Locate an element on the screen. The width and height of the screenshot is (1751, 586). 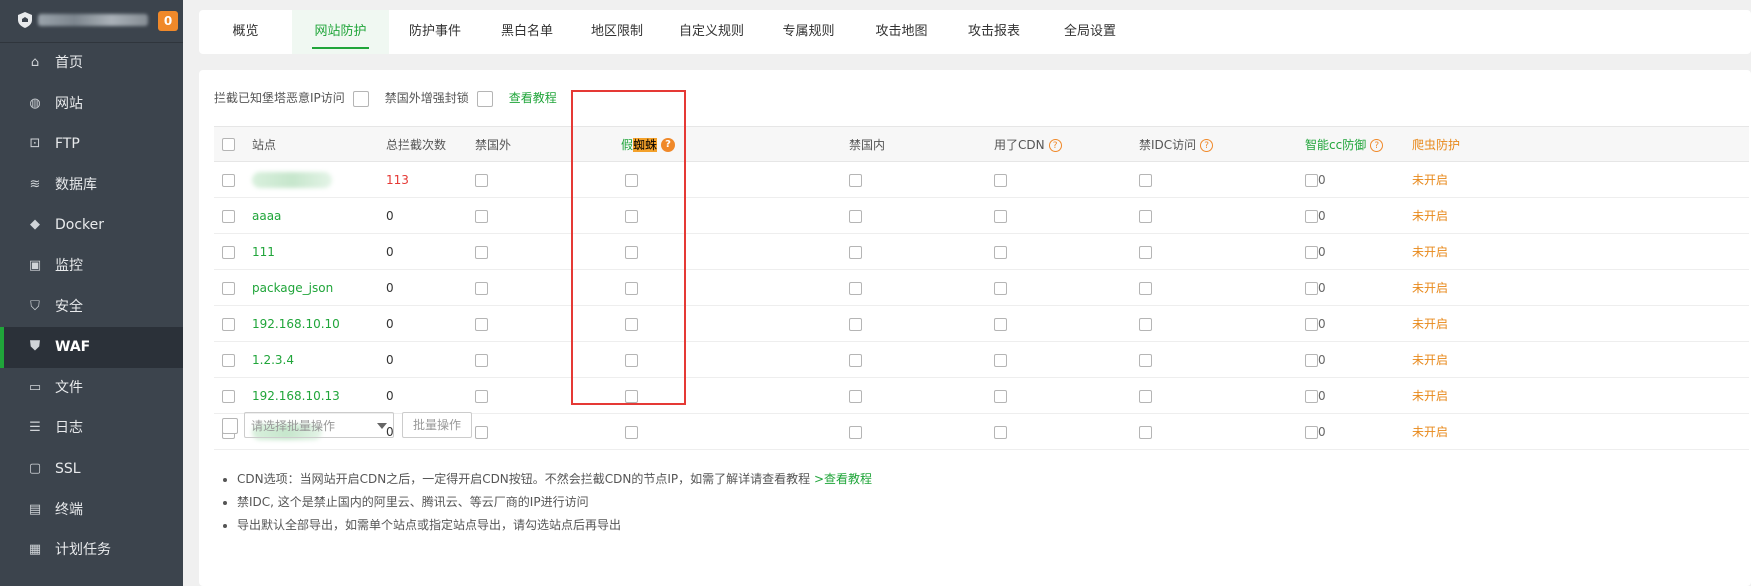
tab-5: 自定义规则 is located at coordinates (711, 32).